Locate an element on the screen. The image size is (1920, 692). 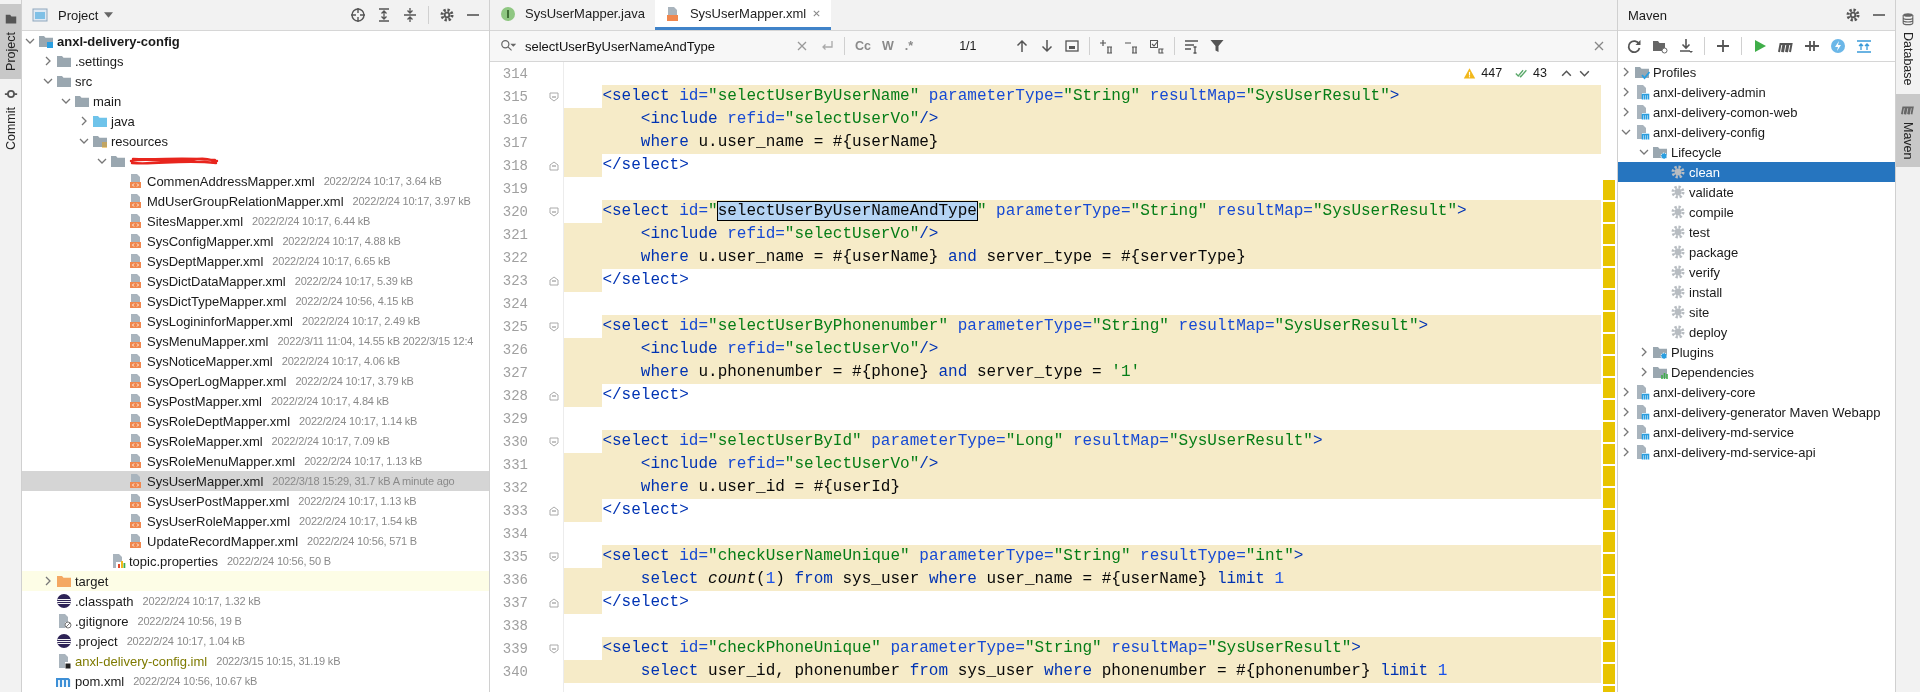
tree-item: .project 2022/2/24 10:17, 1.04 kB is located at coordinates (255, 641).